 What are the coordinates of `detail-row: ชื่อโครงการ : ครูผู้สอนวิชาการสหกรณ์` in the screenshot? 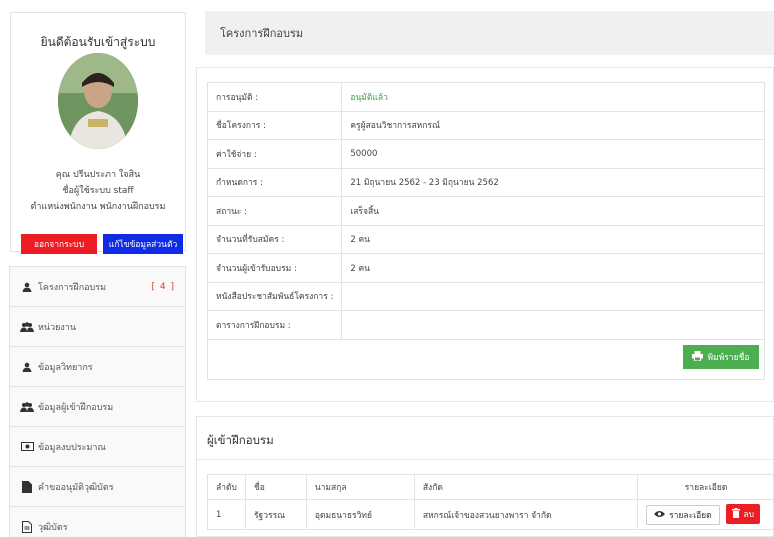 It's located at (485, 125).